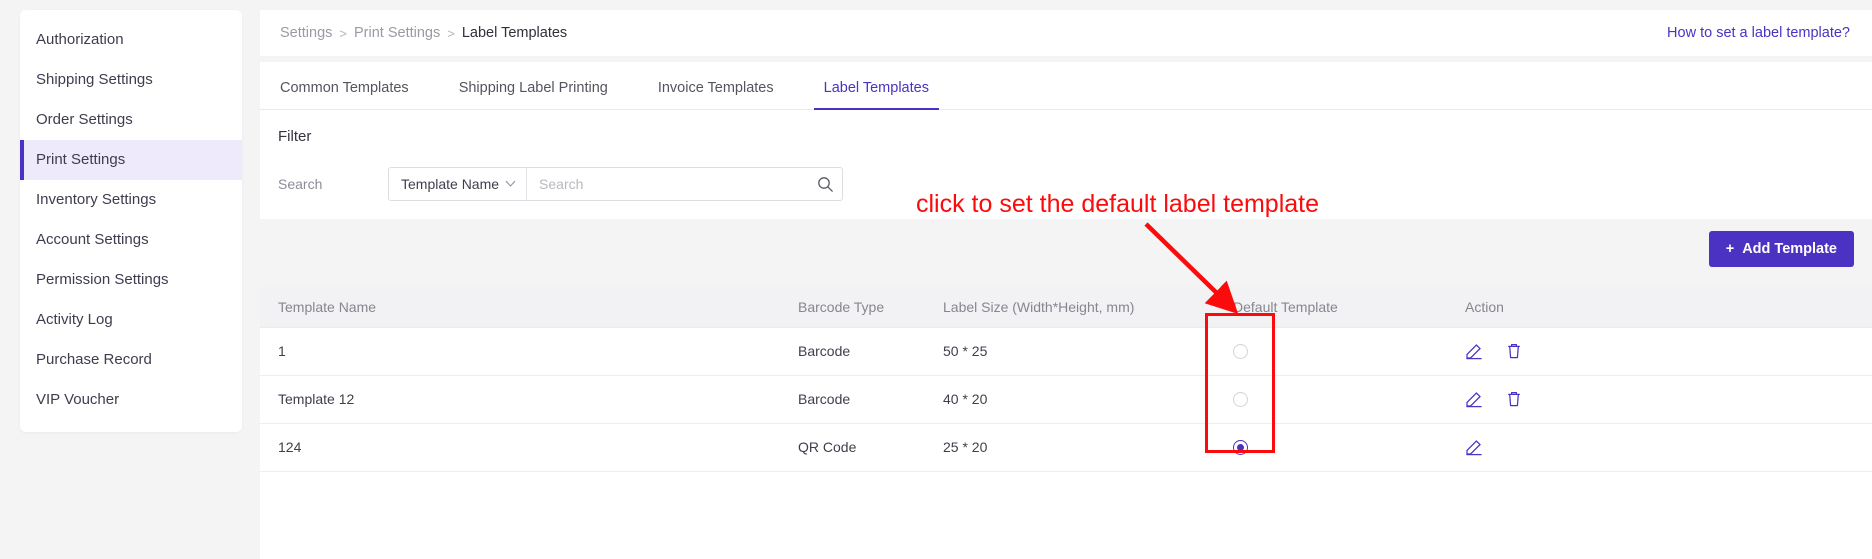 This screenshot has width=1872, height=559. What do you see at coordinates (78, 399) in the screenshot?
I see `sidebar-item-label: VIP Voucher` at bounding box center [78, 399].